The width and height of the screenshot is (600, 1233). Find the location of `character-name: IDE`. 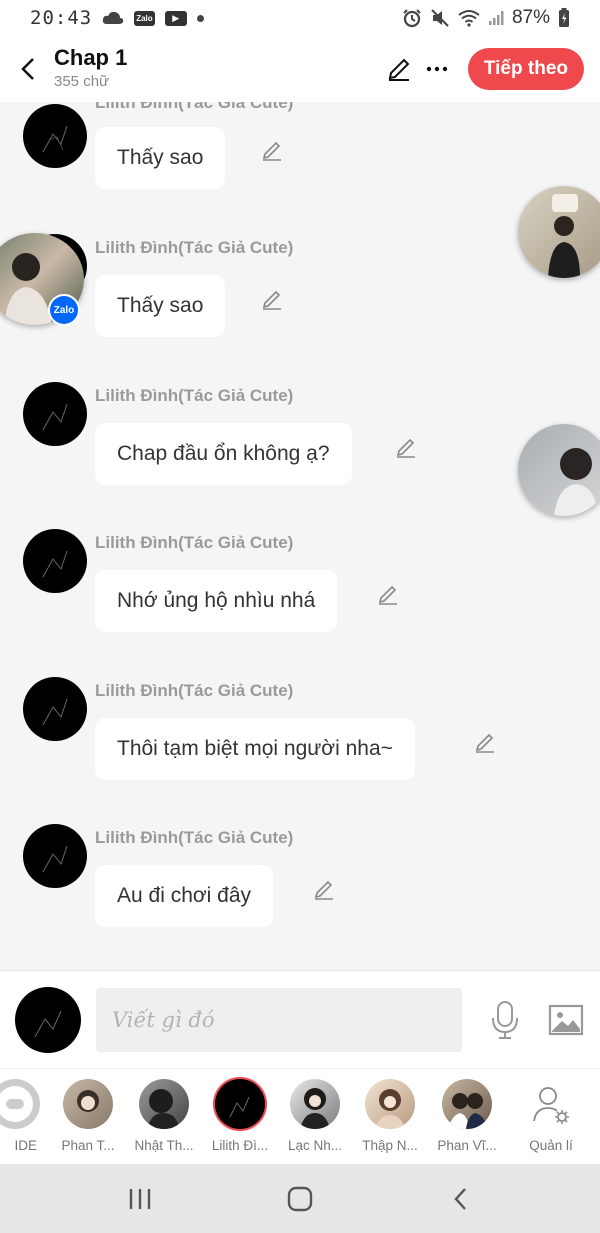

character-name: IDE is located at coordinates (25, 1145).